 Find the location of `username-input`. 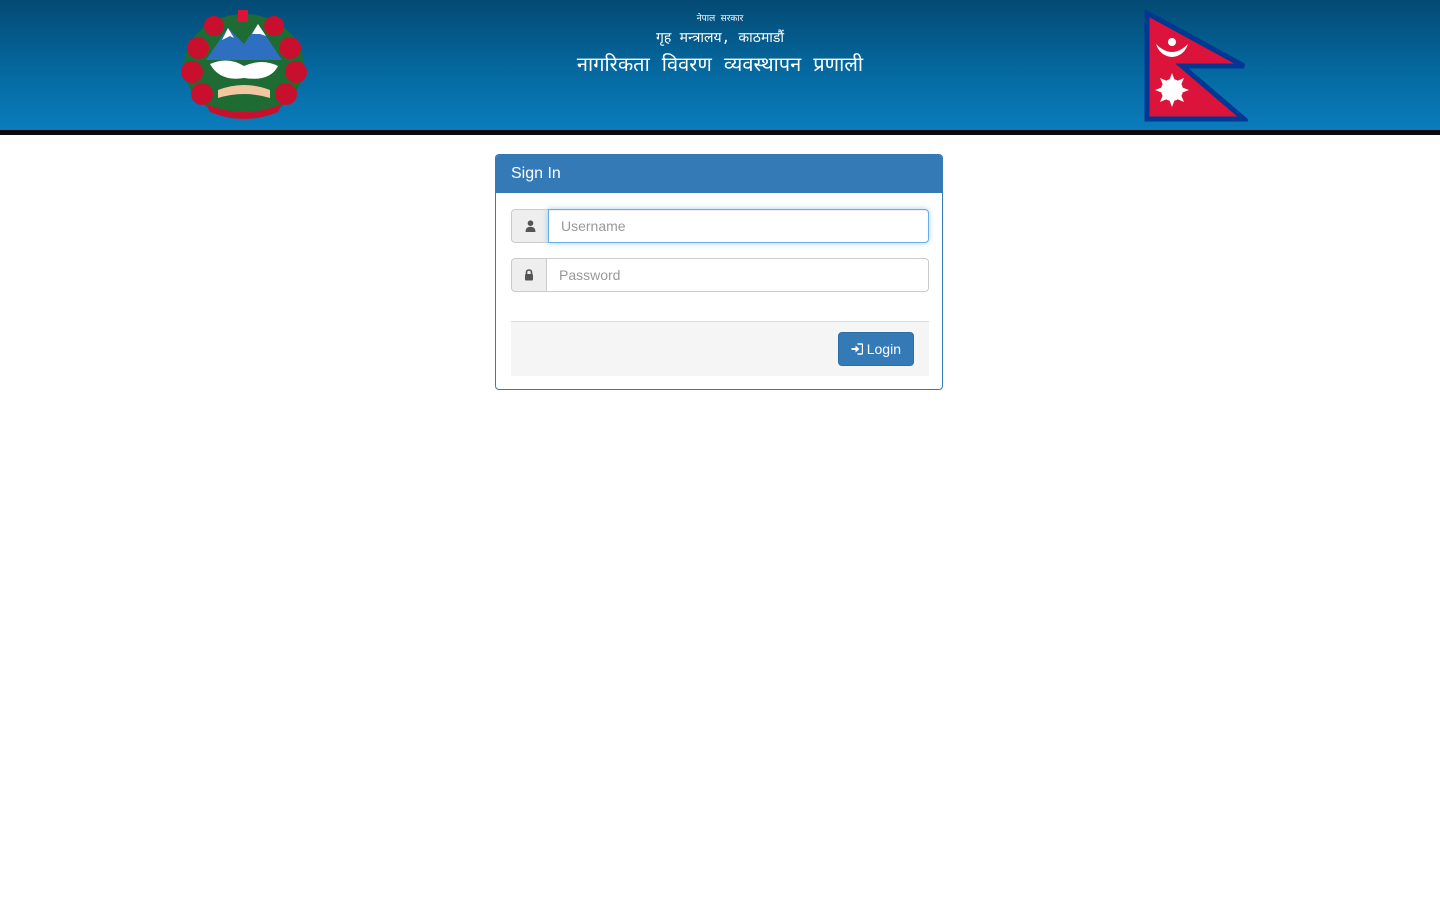

username-input is located at coordinates (738, 226).